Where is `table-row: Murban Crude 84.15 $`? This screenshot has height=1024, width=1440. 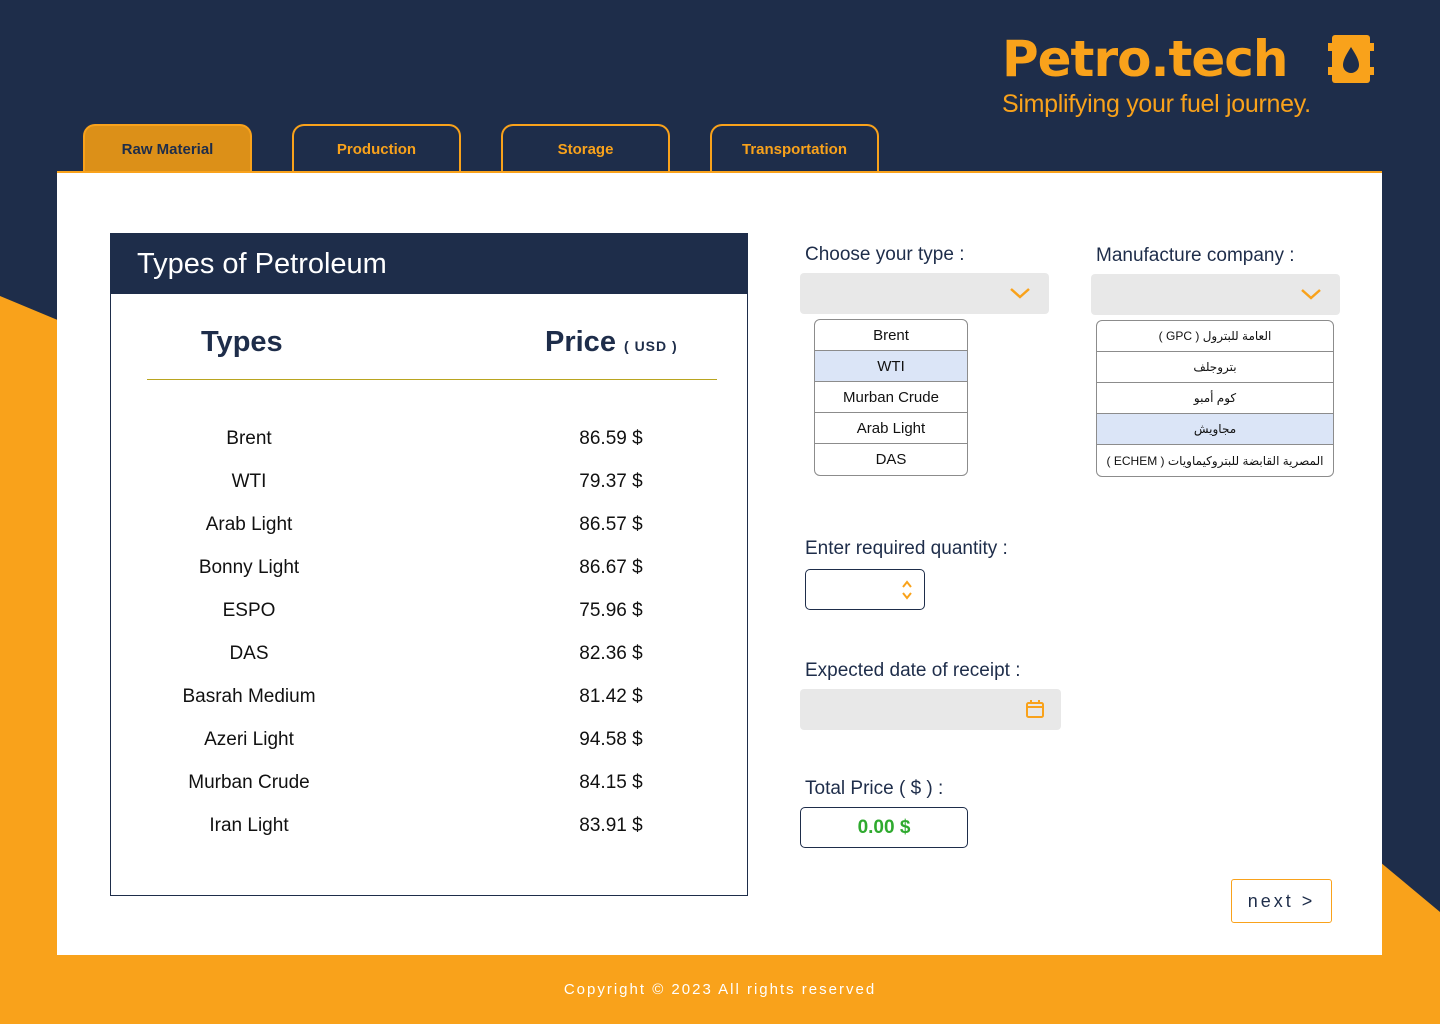 table-row: Murban Crude 84.15 $ is located at coordinates (430, 787).